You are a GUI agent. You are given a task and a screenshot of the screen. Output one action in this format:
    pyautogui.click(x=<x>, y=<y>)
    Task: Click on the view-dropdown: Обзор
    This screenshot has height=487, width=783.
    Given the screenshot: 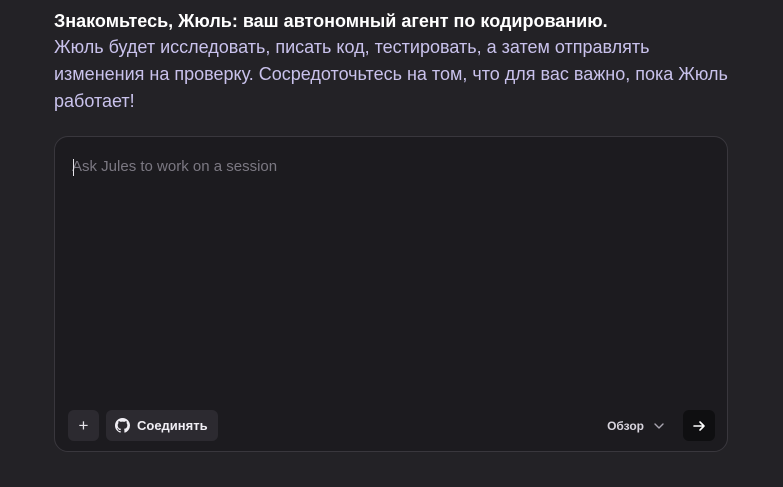 What is the action you would take?
    pyautogui.click(x=636, y=425)
    